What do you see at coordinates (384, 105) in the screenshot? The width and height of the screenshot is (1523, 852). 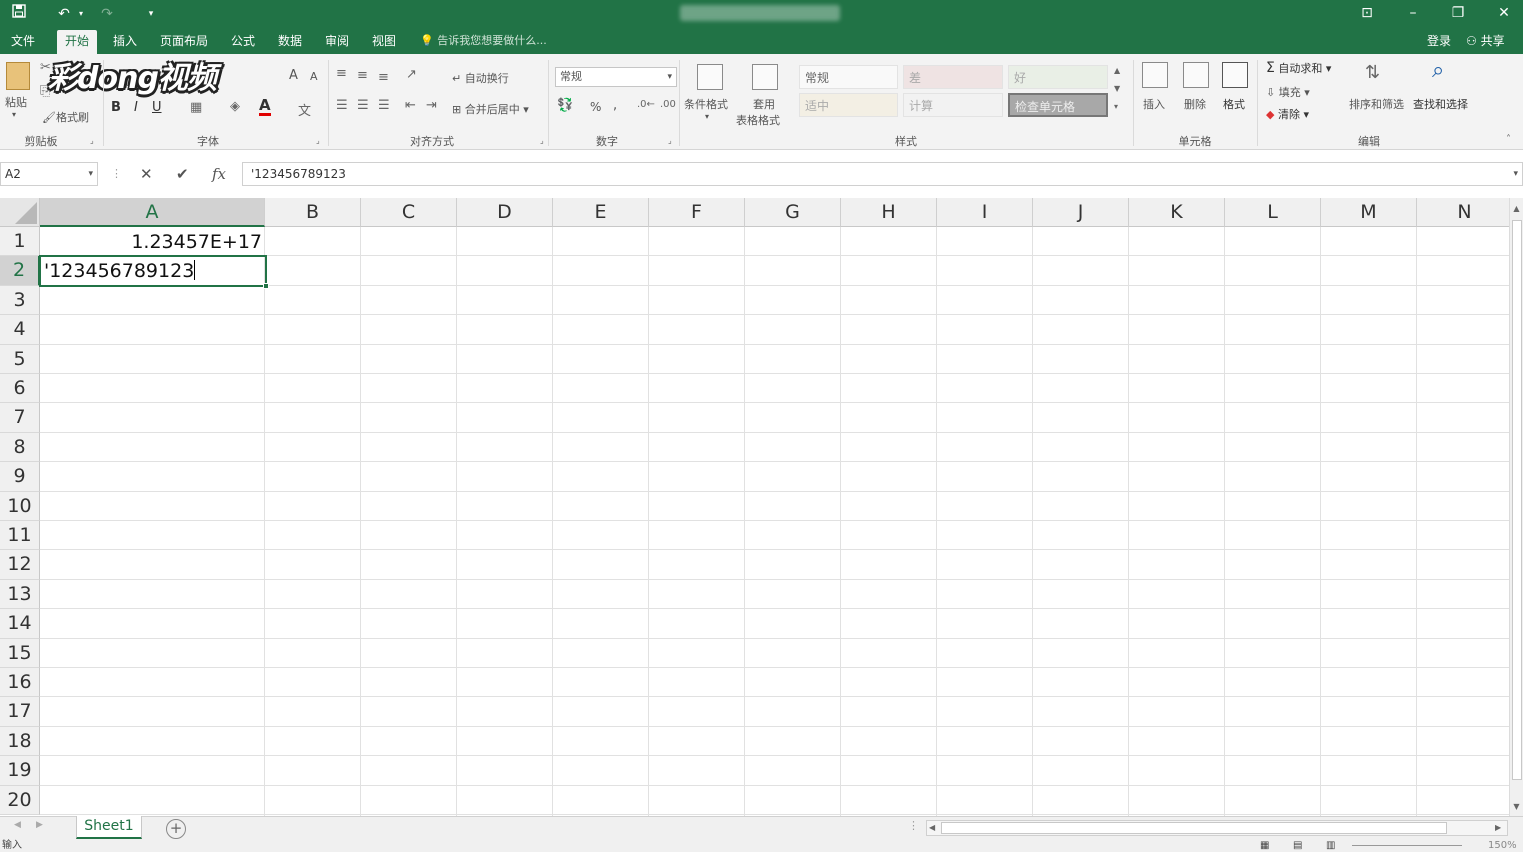 I see `align-right-icon: ☰` at bounding box center [384, 105].